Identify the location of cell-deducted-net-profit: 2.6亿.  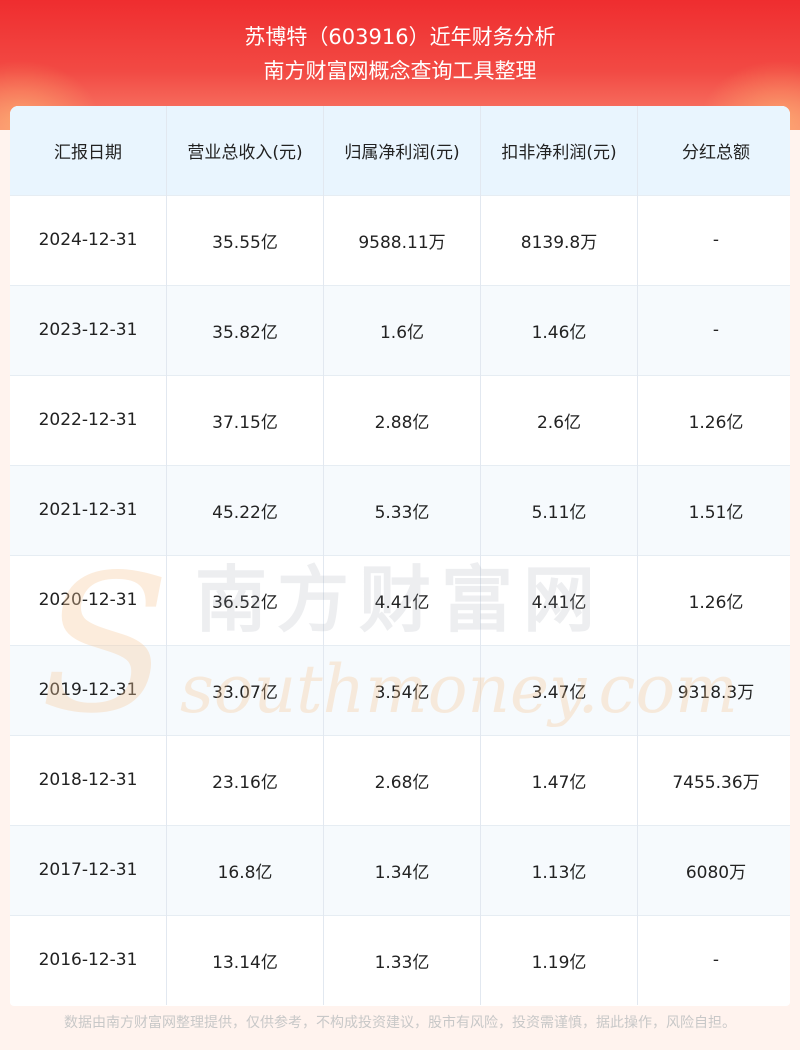
(559, 420).